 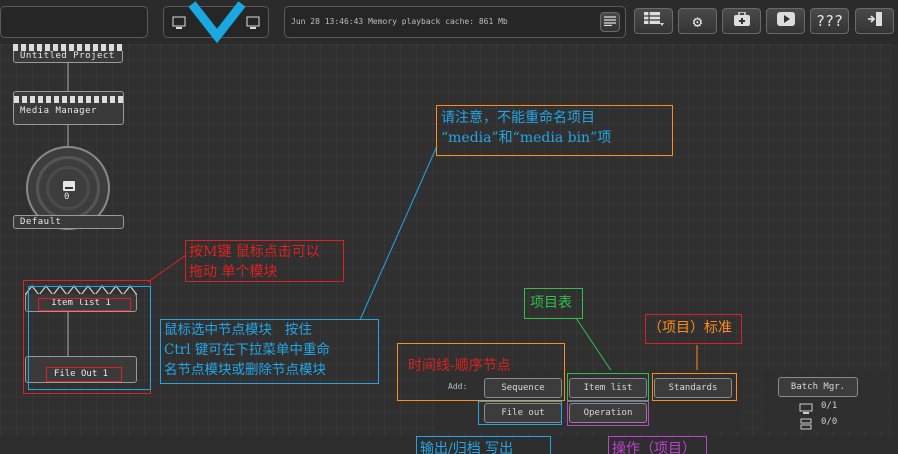 What do you see at coordinates (481, 372) in the screenshot?
I see `timeline-note: 时间线-顺序节点` at bounding box center [481, 372].